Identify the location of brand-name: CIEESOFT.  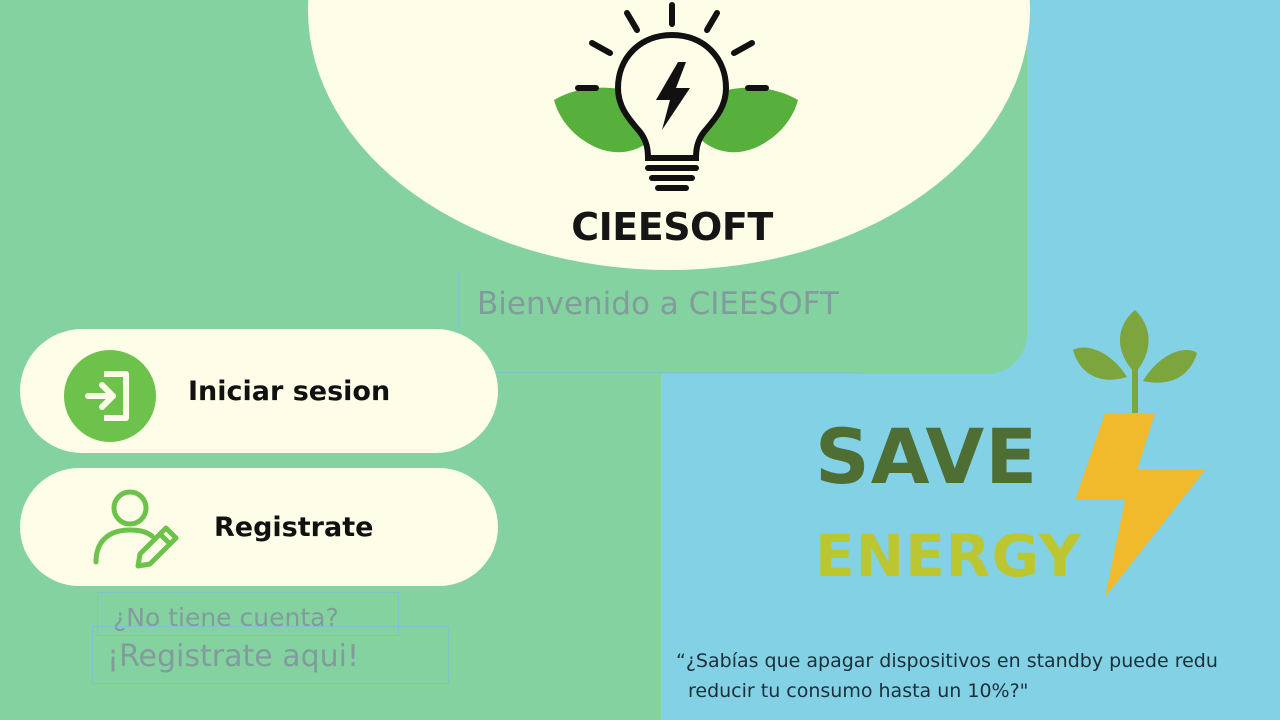
(672, 227).